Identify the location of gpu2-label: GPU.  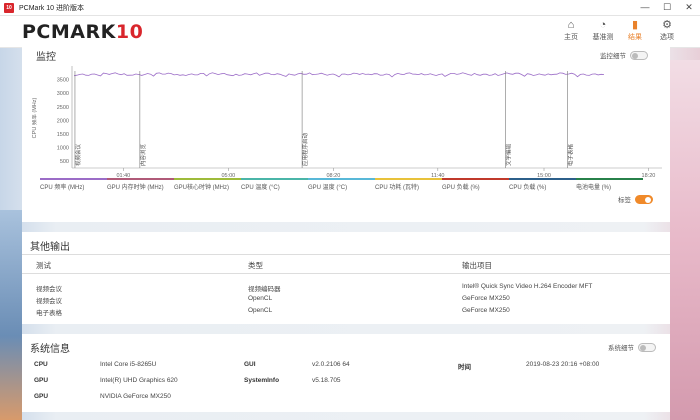
(41, 396).